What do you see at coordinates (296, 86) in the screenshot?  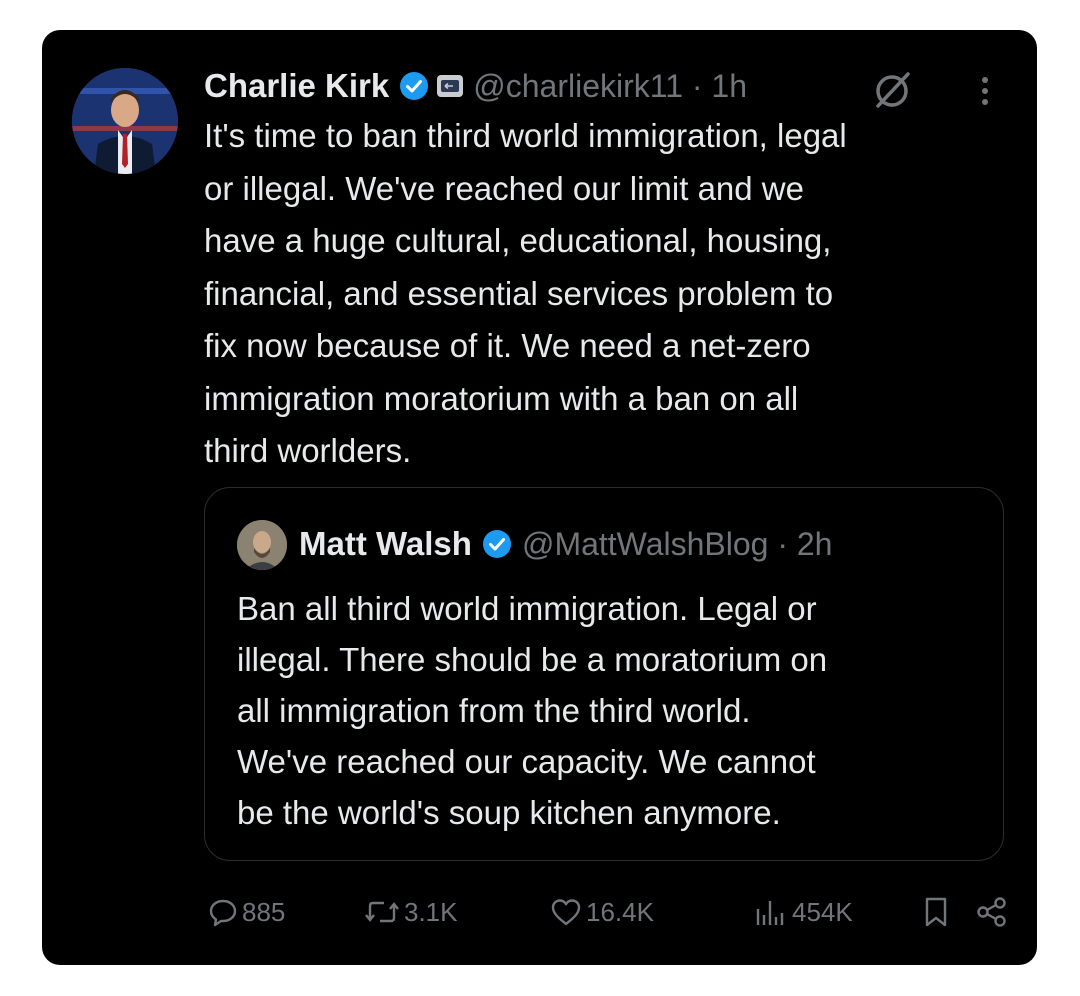 I see `author-name: Charlie Kirk` at bounding box center [296, 86].